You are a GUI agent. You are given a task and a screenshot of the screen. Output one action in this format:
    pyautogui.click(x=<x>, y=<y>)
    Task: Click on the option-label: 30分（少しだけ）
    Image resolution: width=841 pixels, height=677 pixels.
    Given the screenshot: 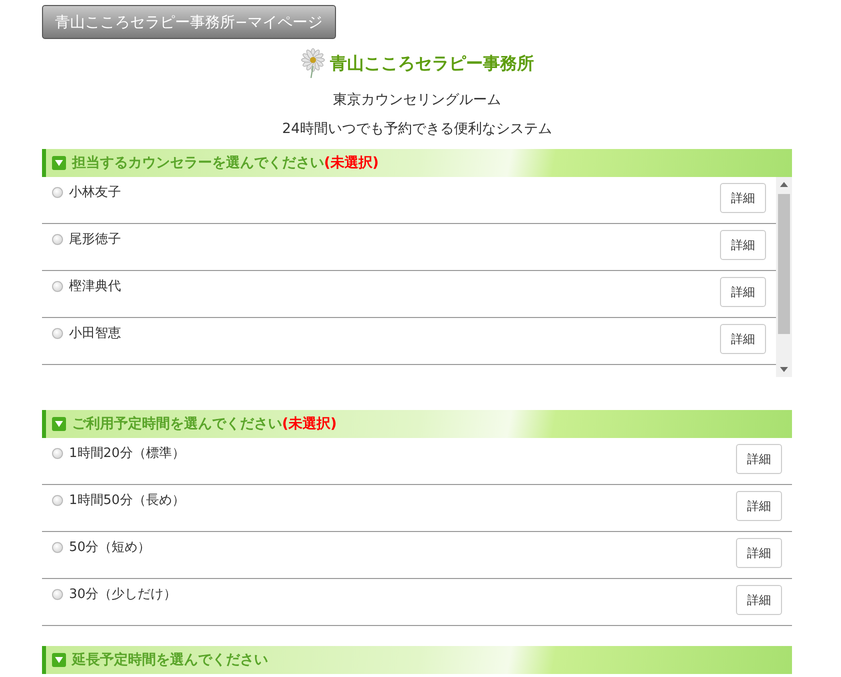 What is the action you would take?
    pyautogui.click(x=123, y=594)
    